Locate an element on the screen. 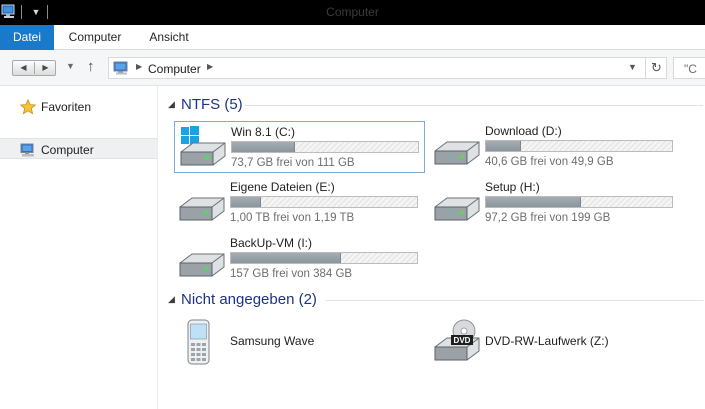  address-history-chevron-icon: ▼ is located at coordinates (632, 67).